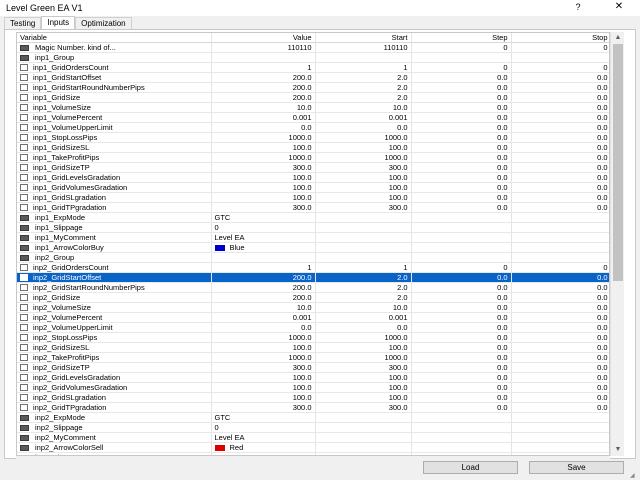 The width and height of the screenshot is (640, 480). What do you see at coordinates (263, 107) in the screenshot?
I see `value-cell: 10.0` at bounding box center [263, 107].